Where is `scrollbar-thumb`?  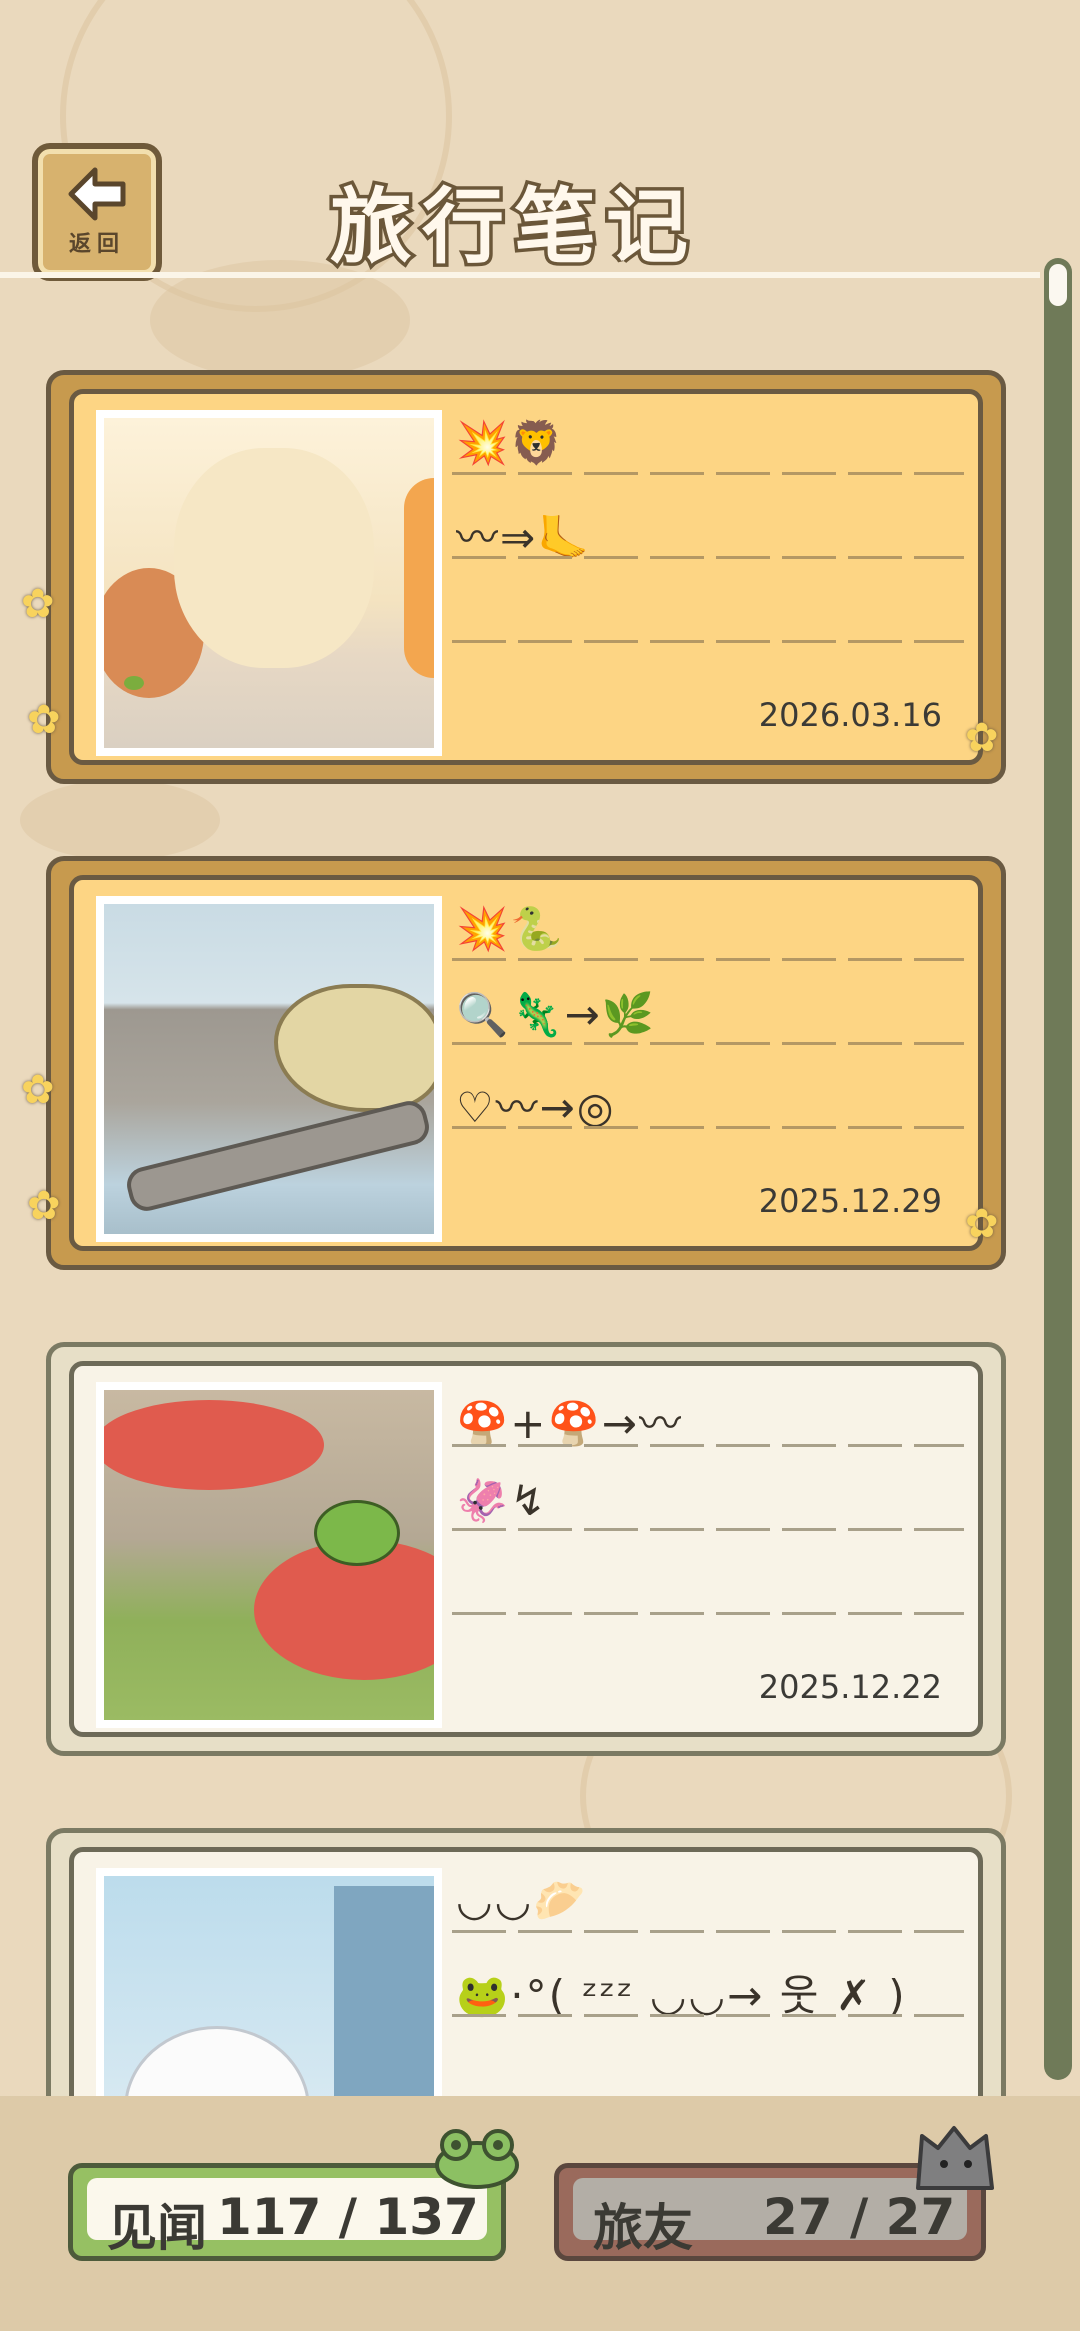 scrollbar-thumb is located at coordinates (1058, 285).